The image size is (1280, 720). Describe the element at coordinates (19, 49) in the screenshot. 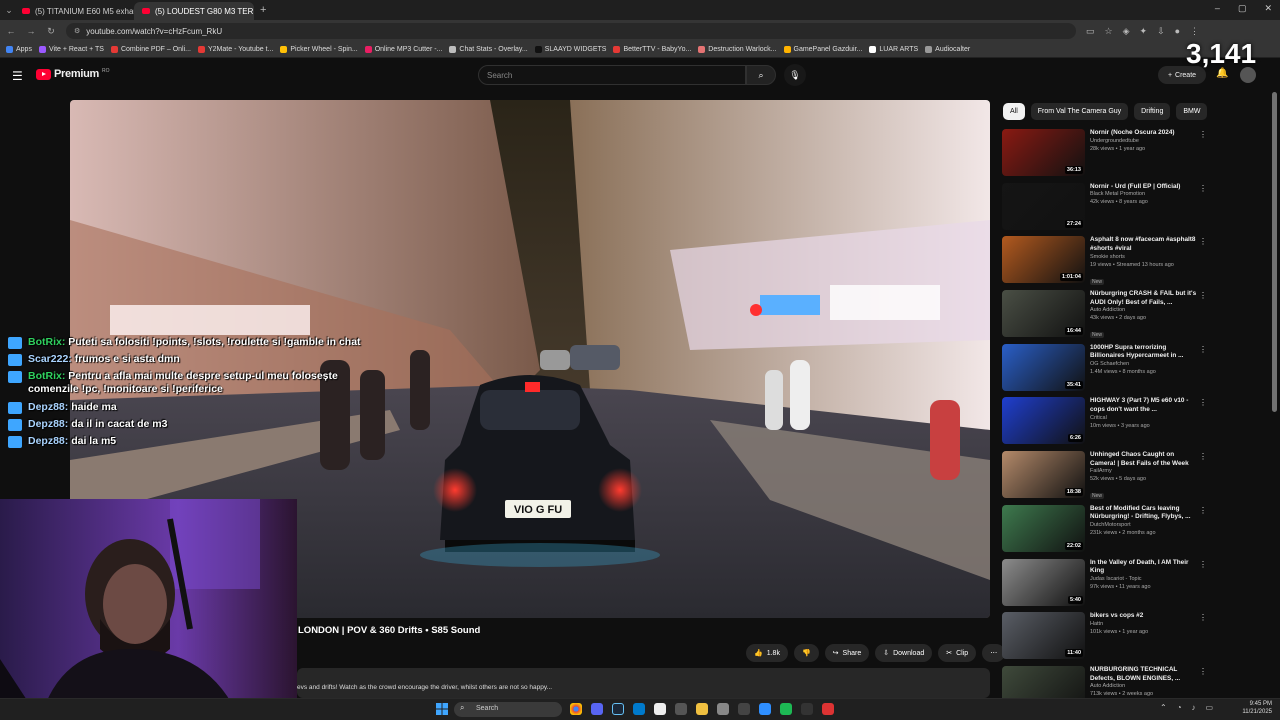

I see `bookmark-item: Apps` at that location.